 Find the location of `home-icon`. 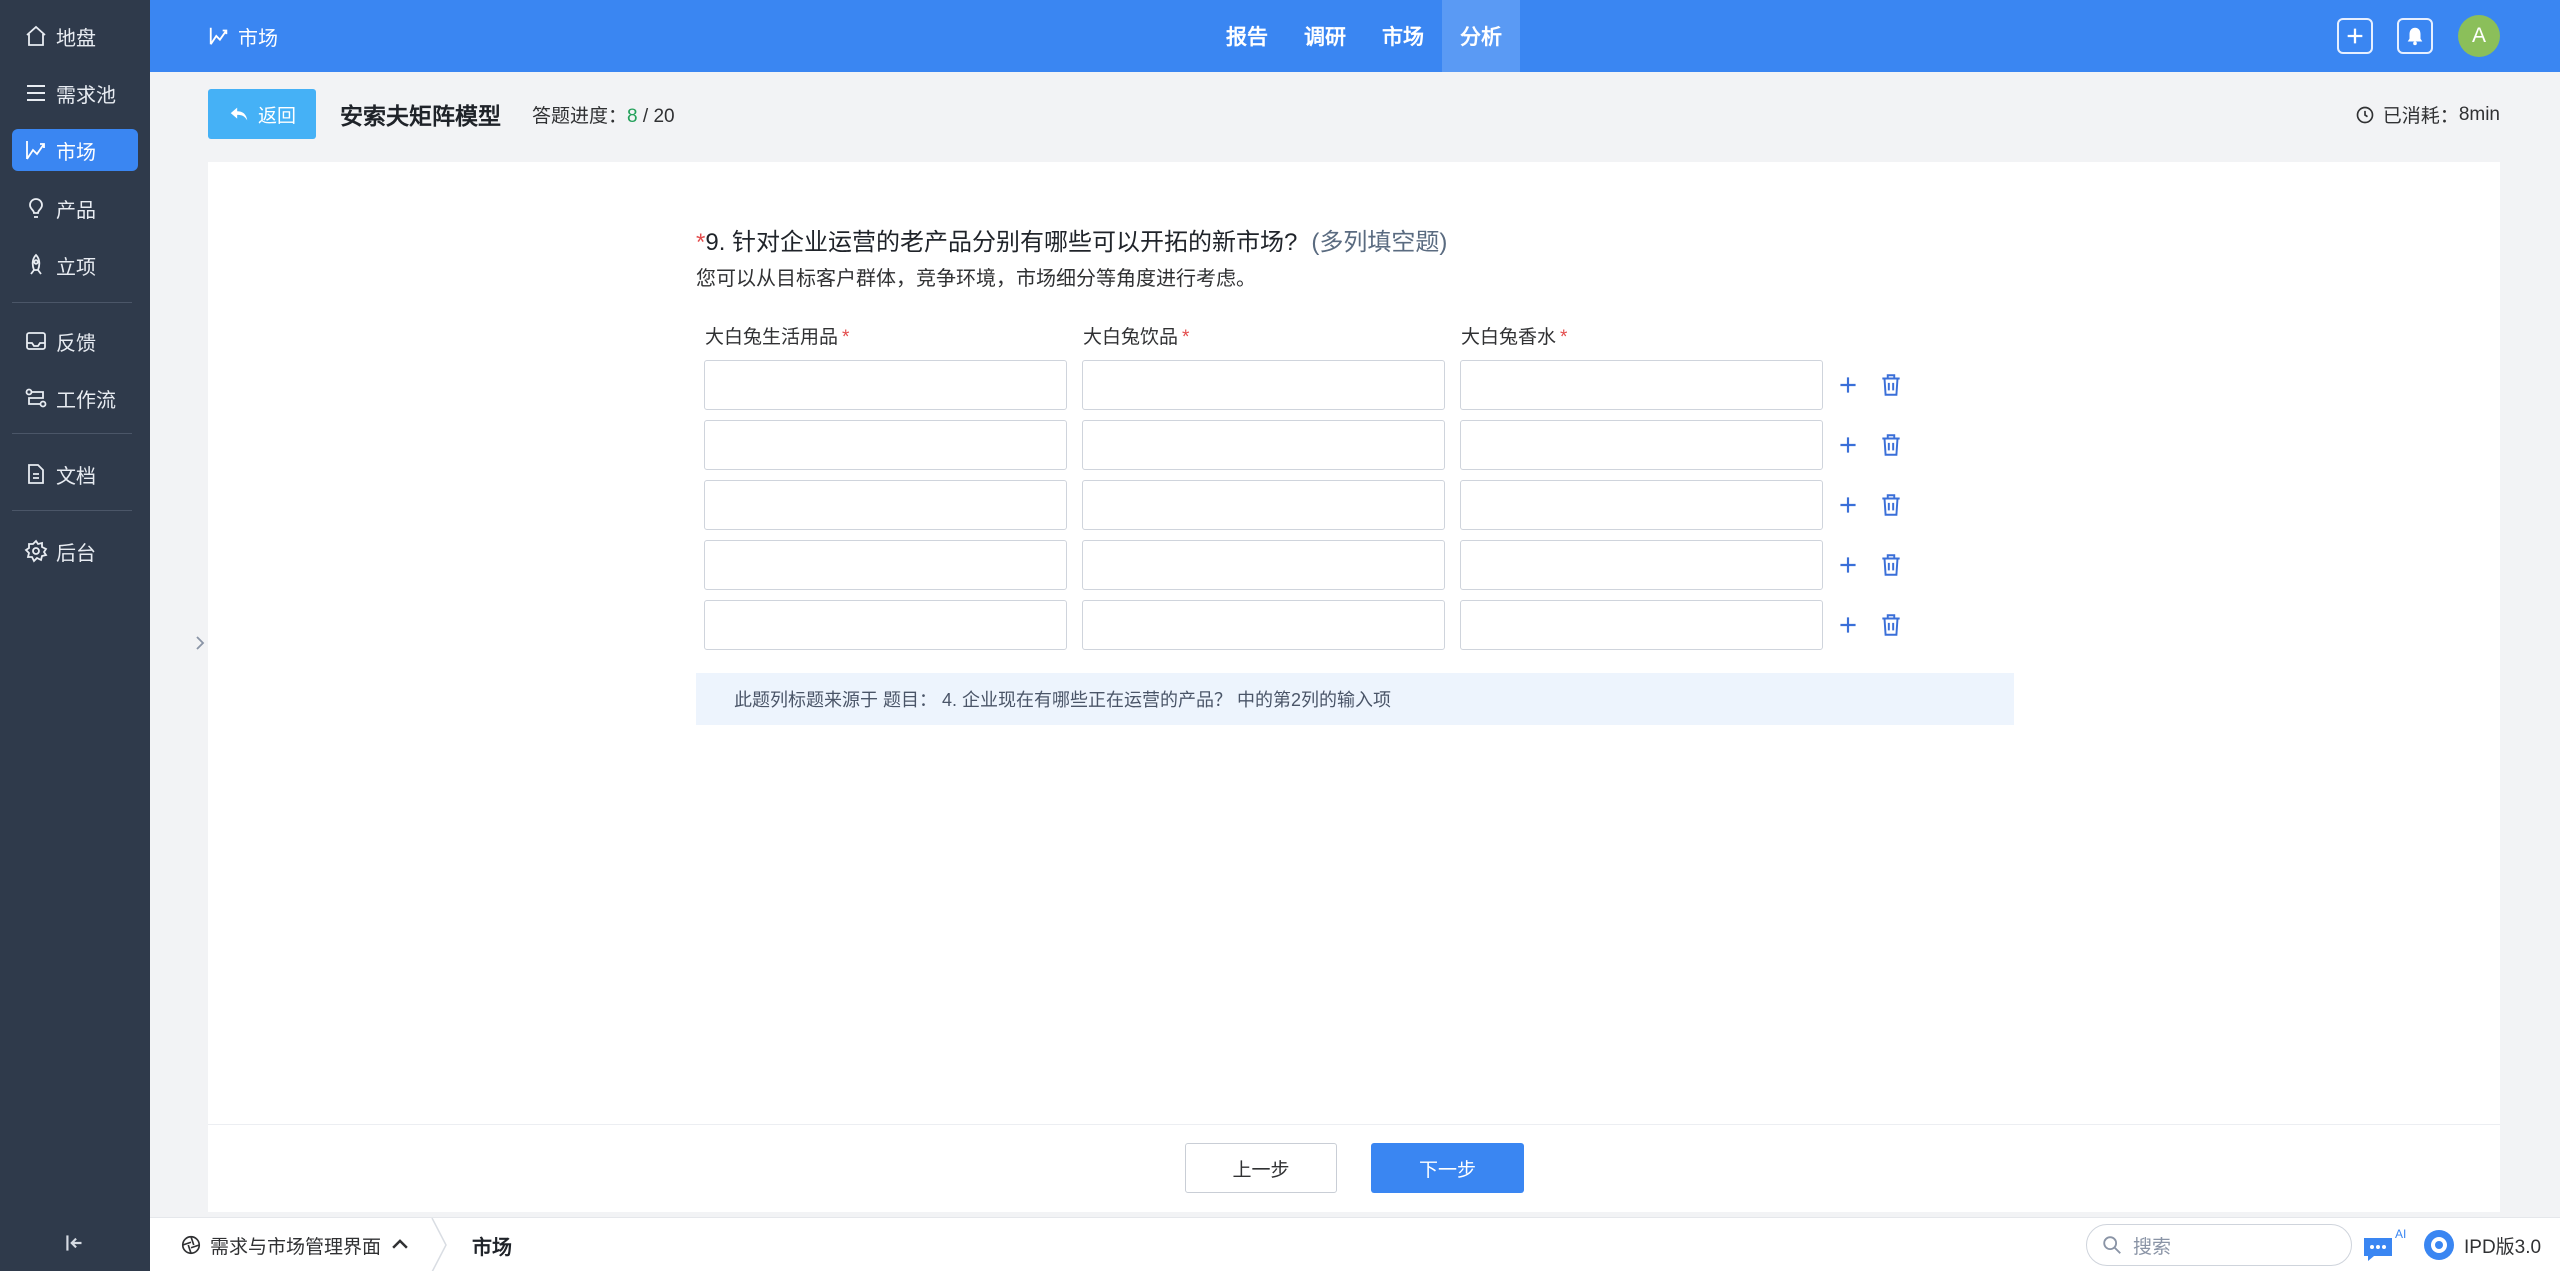

home-icon is located at coordinates (36, 35).